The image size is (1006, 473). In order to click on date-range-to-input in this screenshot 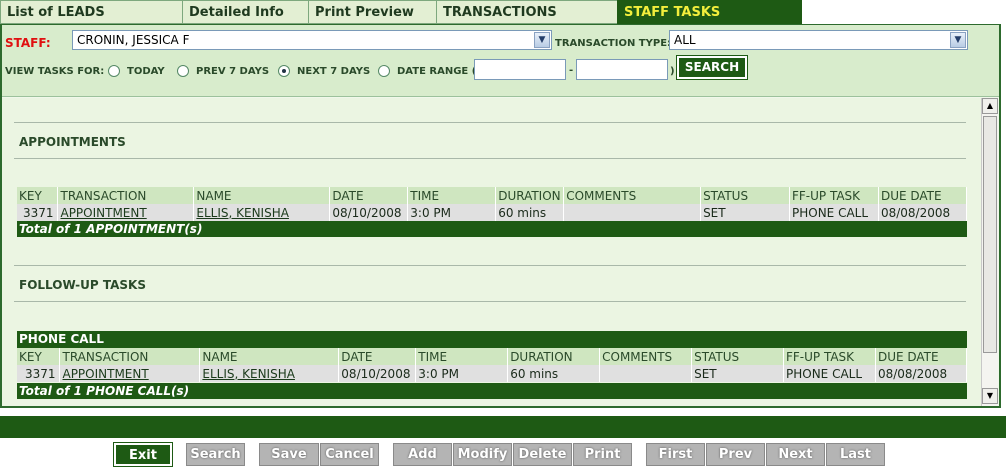, I will do `click(622, 69)`.